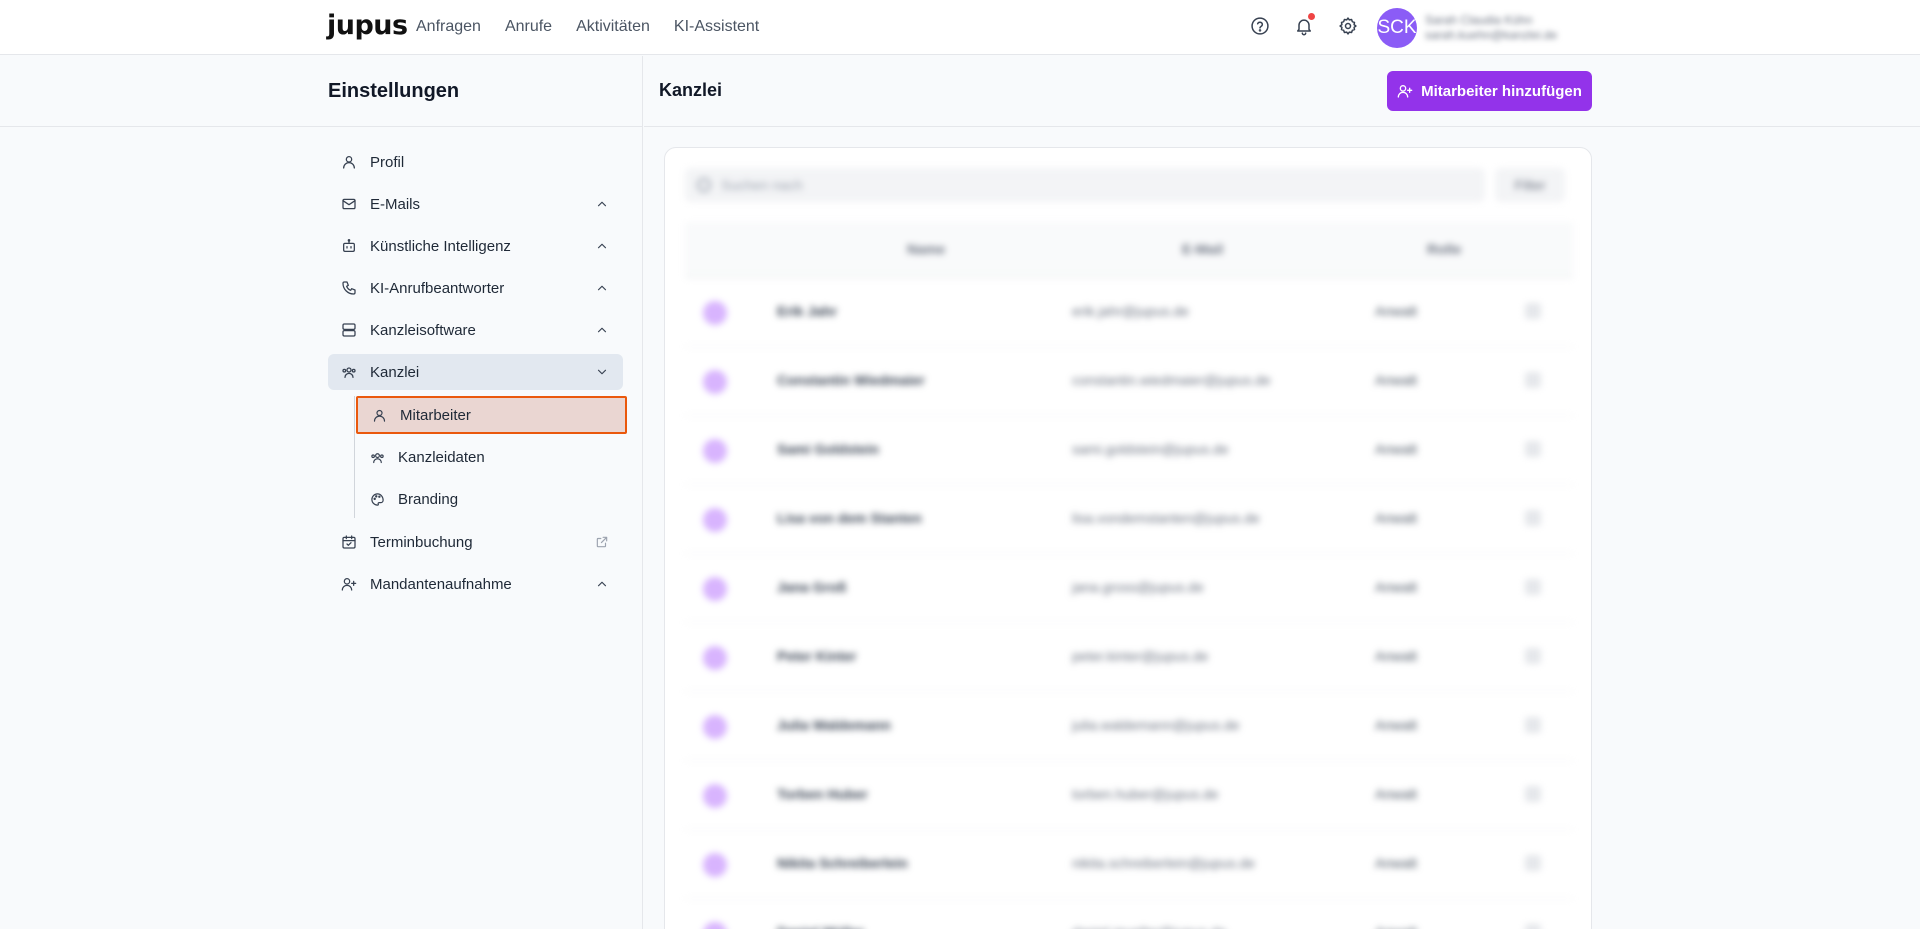 This screenshot has height=929, width=1920. Describe the element at coordinates (817, 656) in the screenshot. I see `employee-name: Peter Kinter` at that location.